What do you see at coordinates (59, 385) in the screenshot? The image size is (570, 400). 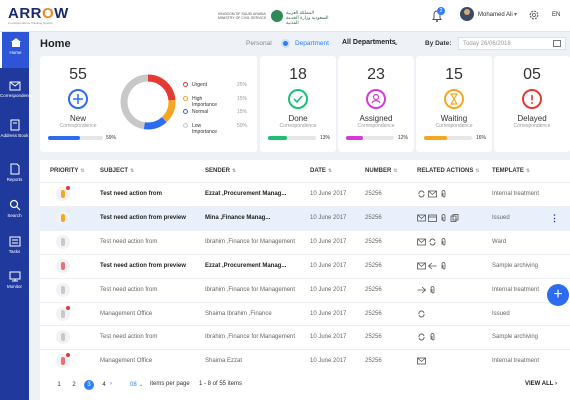 I see `page-1: 1` at bounding box center [59, 385].